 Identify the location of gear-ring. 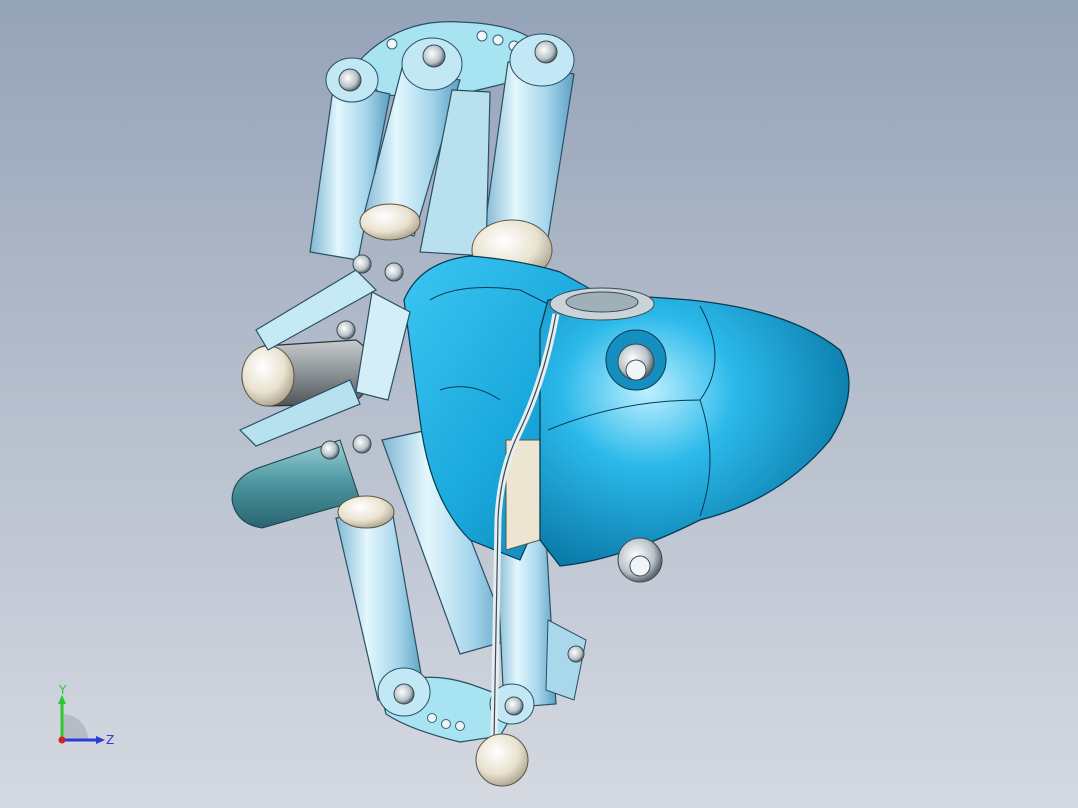
(602, 304).